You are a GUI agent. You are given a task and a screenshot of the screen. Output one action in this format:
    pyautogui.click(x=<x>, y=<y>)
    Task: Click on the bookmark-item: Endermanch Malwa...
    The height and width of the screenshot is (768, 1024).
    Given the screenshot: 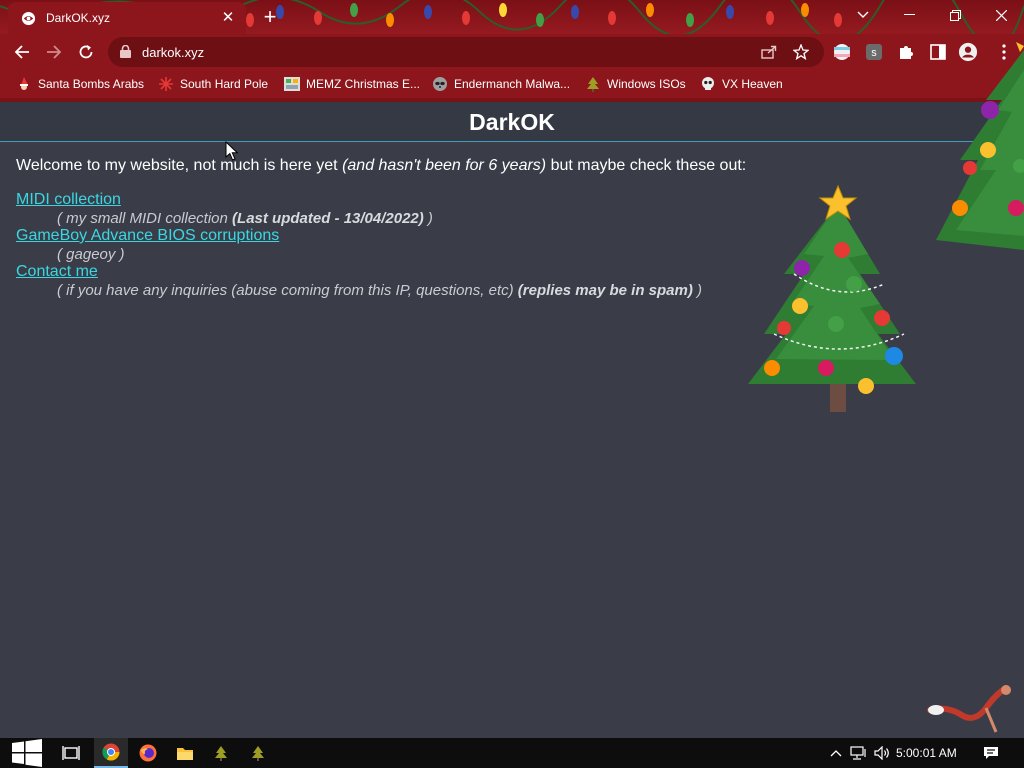 What is the action you would take?
    pyautogui.click(x=501, y=84)
    